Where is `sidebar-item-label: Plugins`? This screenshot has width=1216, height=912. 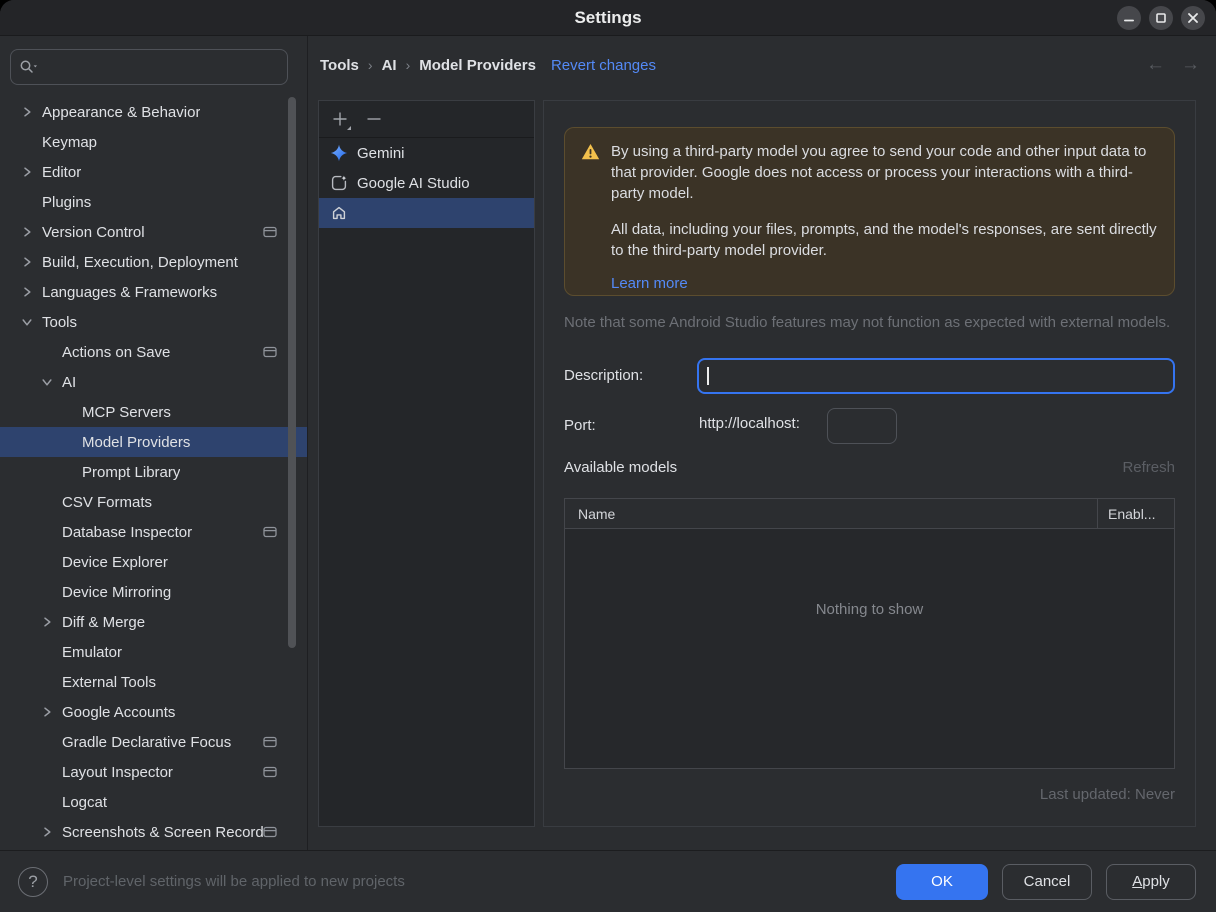 sidebar-item-label: Plugins is located at coordinates (67, 202).